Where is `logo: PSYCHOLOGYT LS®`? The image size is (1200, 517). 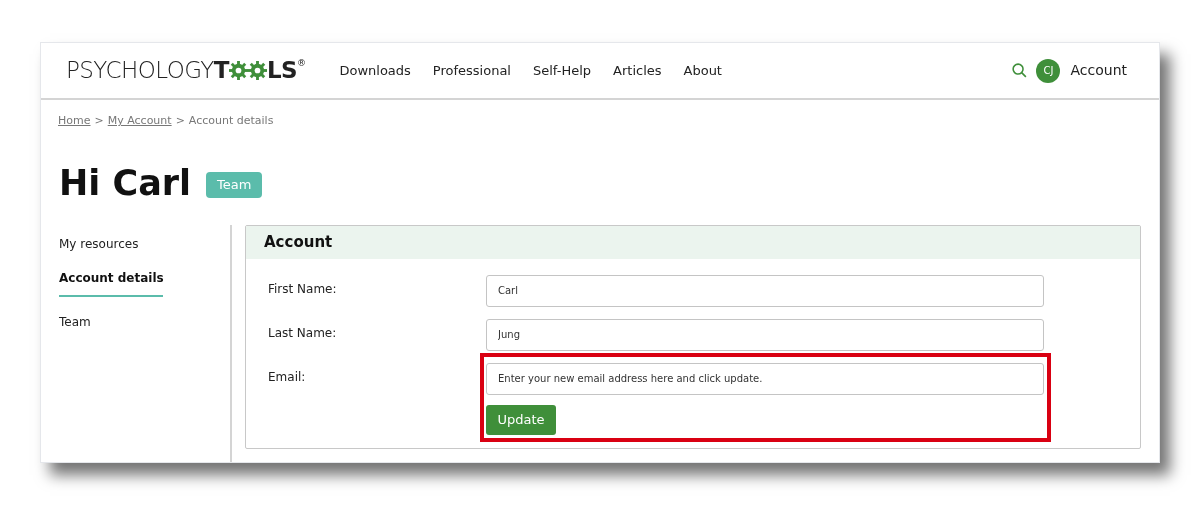 logo: PSYCHOLOGYT LS® is located at coordinates (186, 70).